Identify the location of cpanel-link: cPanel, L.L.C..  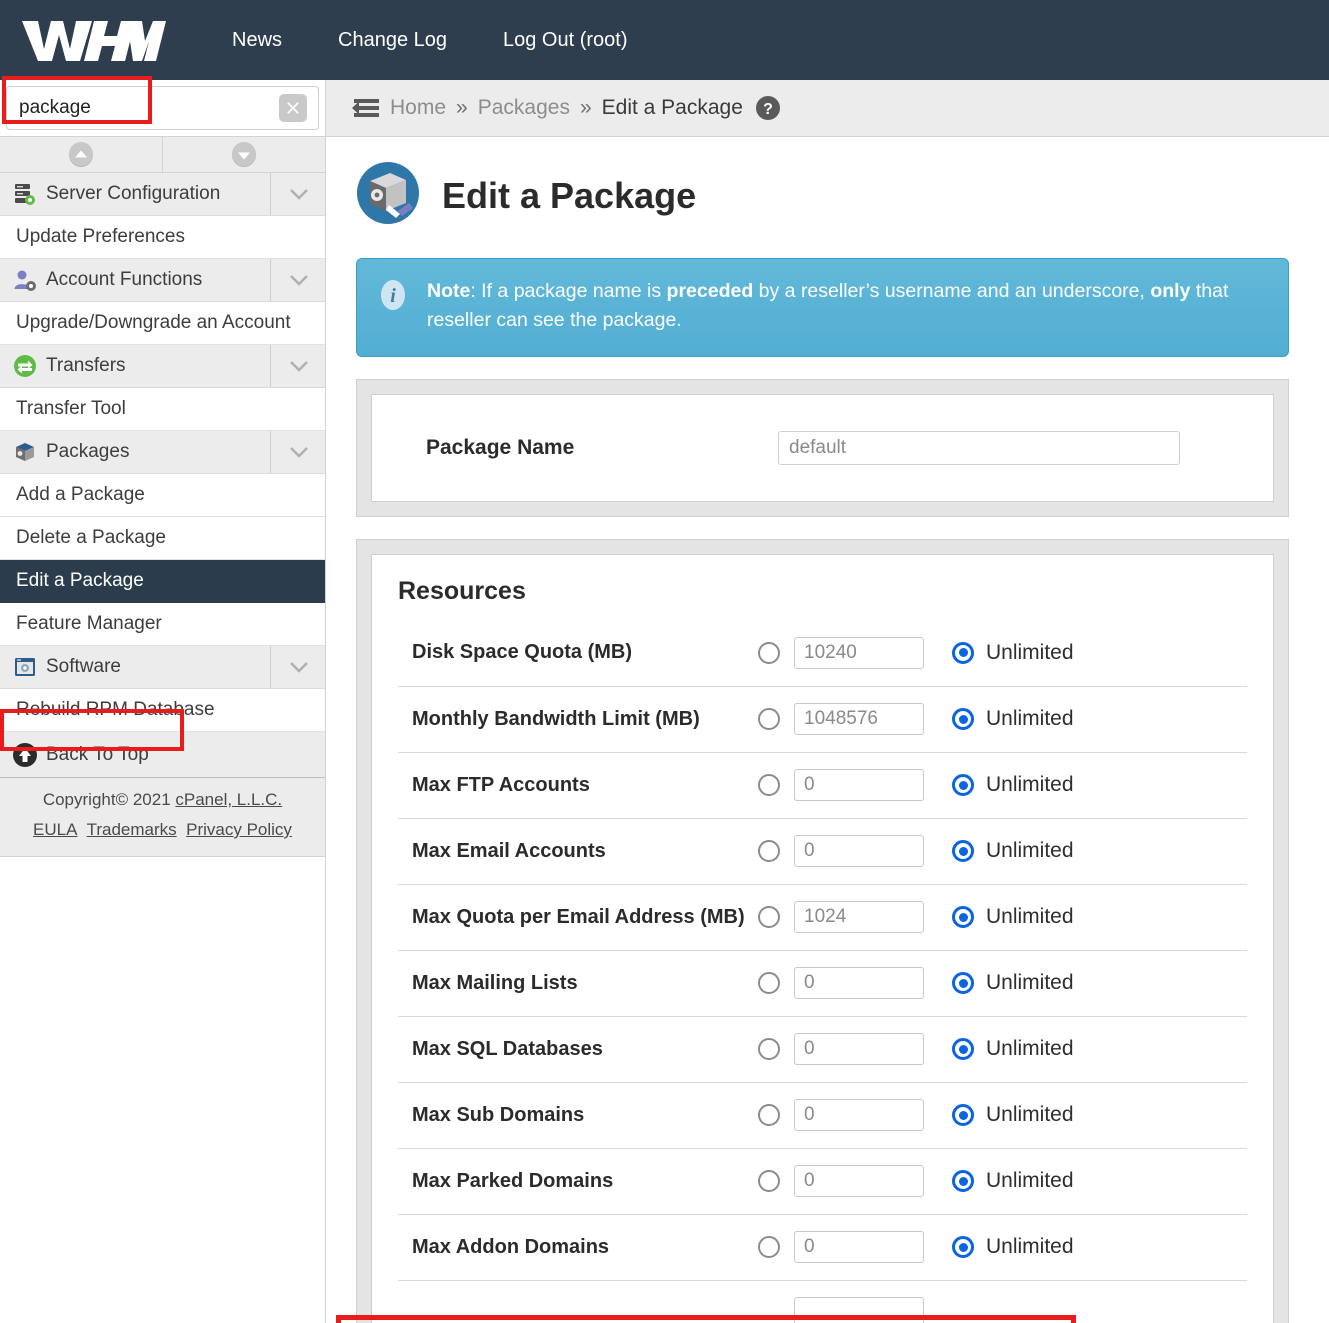
(228, 799).